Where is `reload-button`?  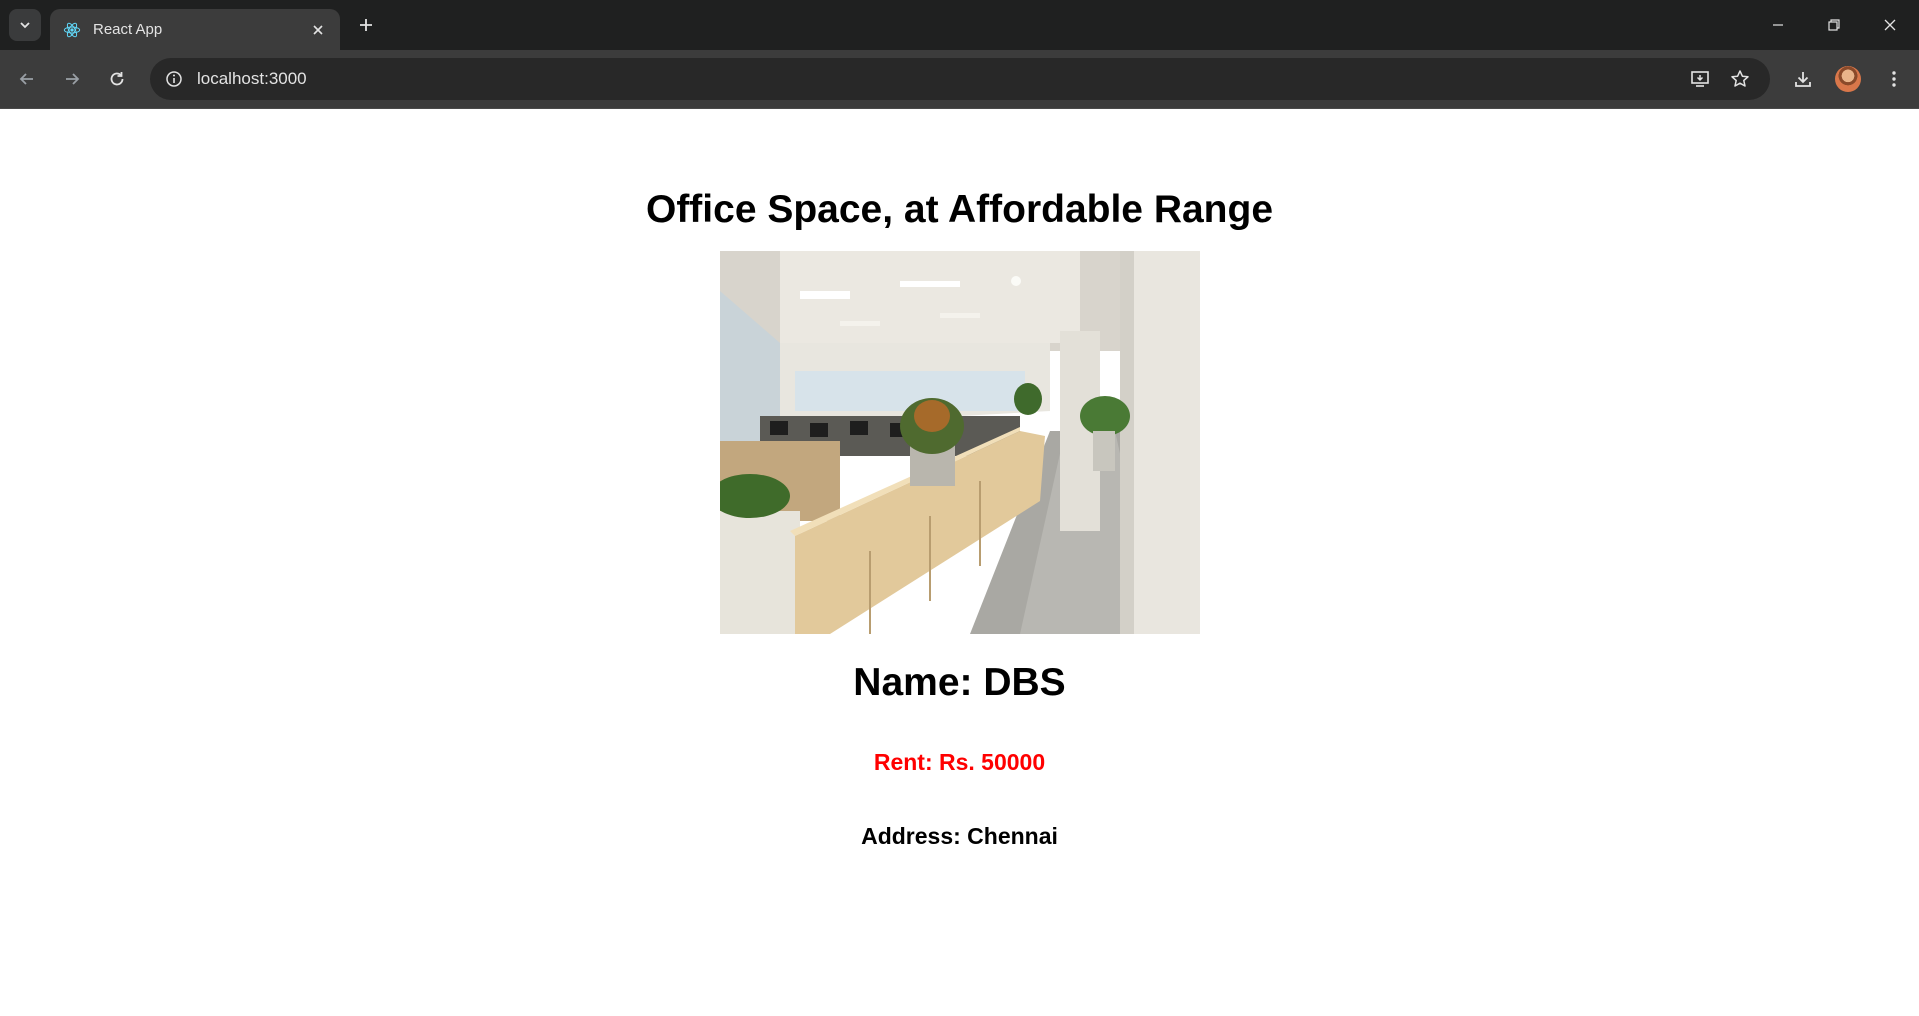
reload-button is located at coordinates (117, 79).